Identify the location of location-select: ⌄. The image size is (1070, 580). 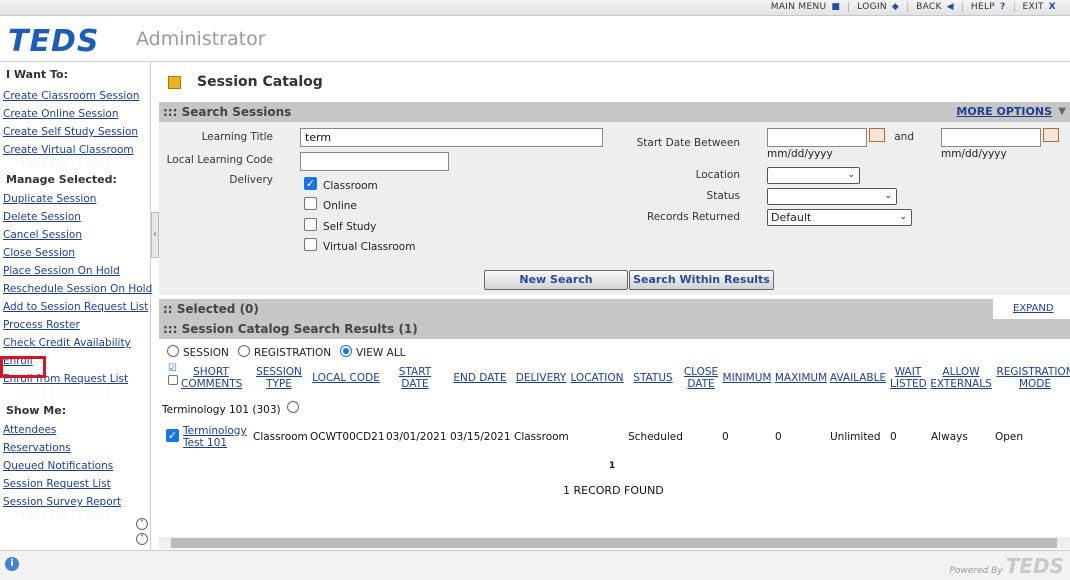
(813, 175).